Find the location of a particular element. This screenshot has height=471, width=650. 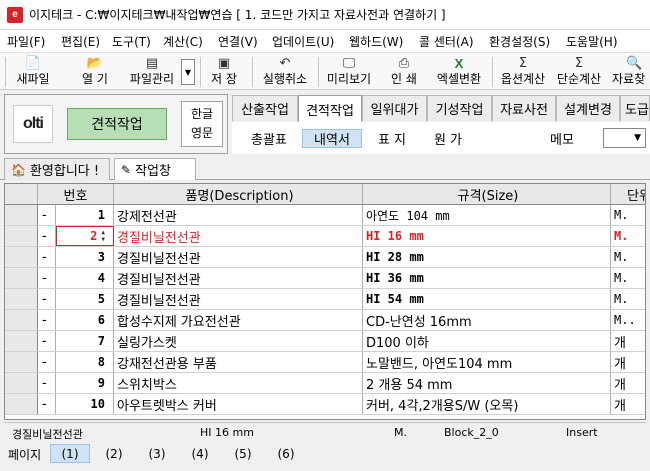

table-row: - 8 강재전선관용 부품 노말밴드, 아연도104 mm 개 is located at coordinates (325, 362).